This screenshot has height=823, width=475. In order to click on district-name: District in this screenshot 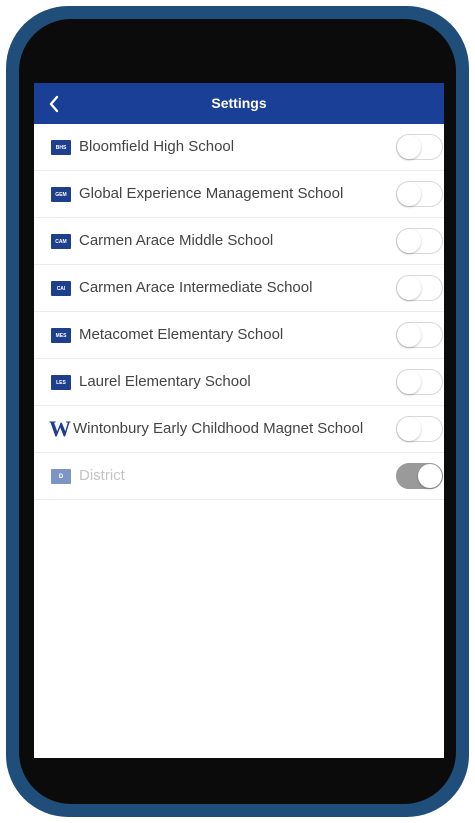, I will do `click(102, 475)`.